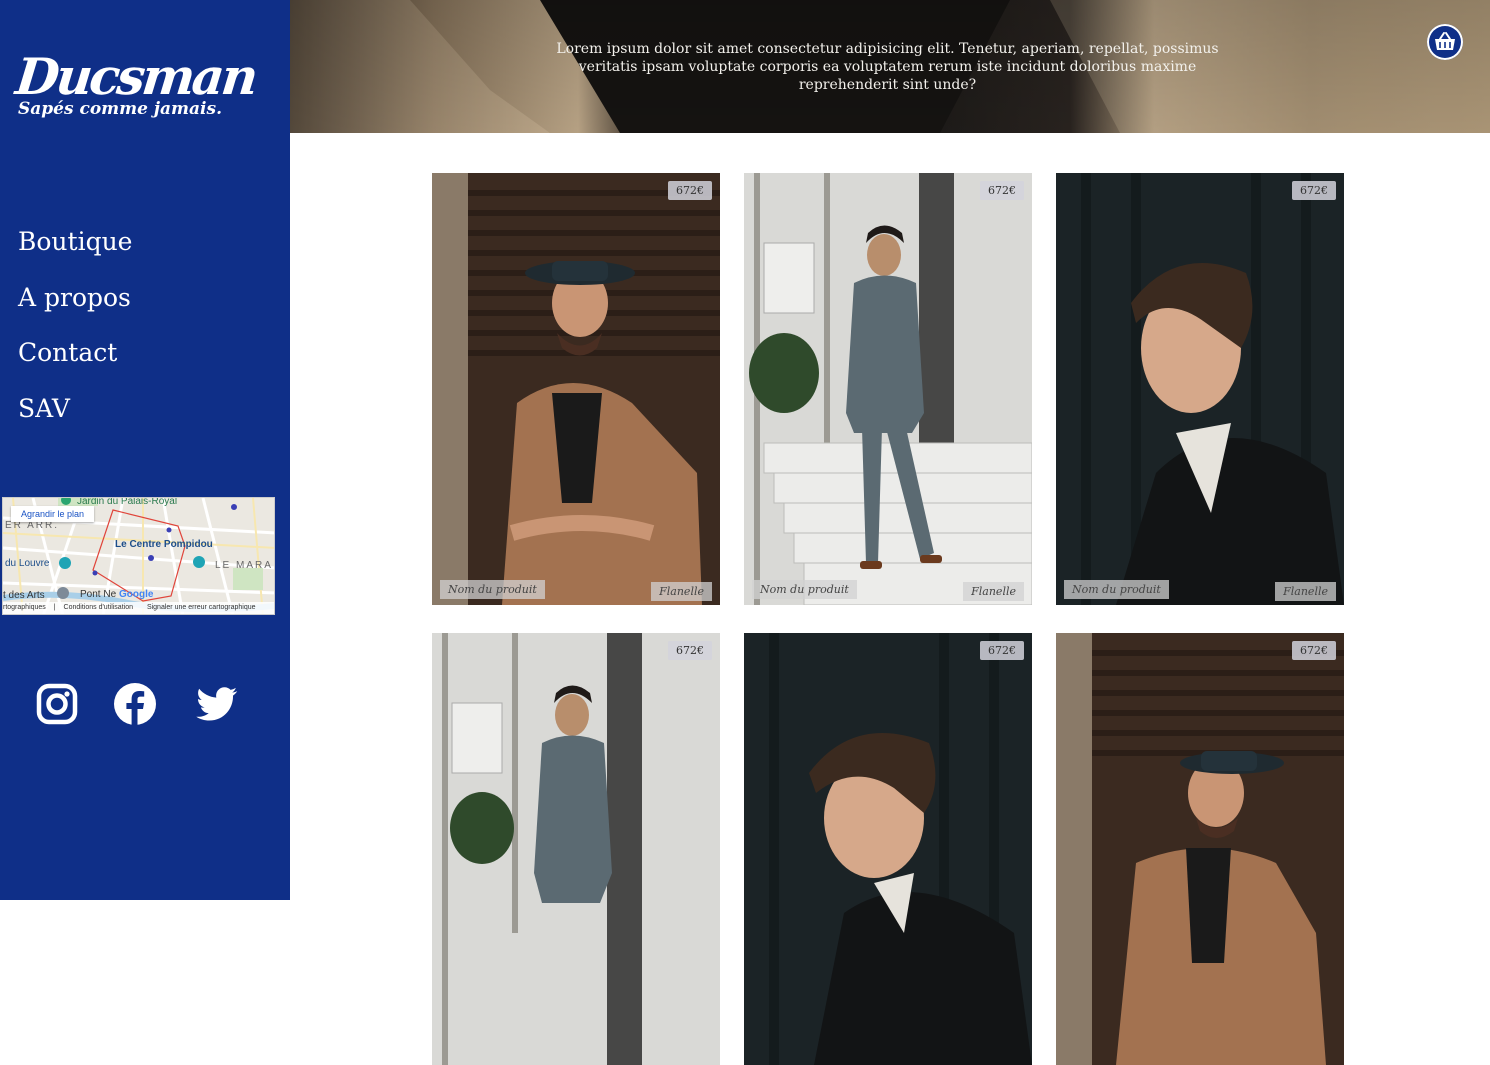  Describe the element at coordinates (75, 353) in the screenshot. I see `nav-item-contact: Contact` at that location.